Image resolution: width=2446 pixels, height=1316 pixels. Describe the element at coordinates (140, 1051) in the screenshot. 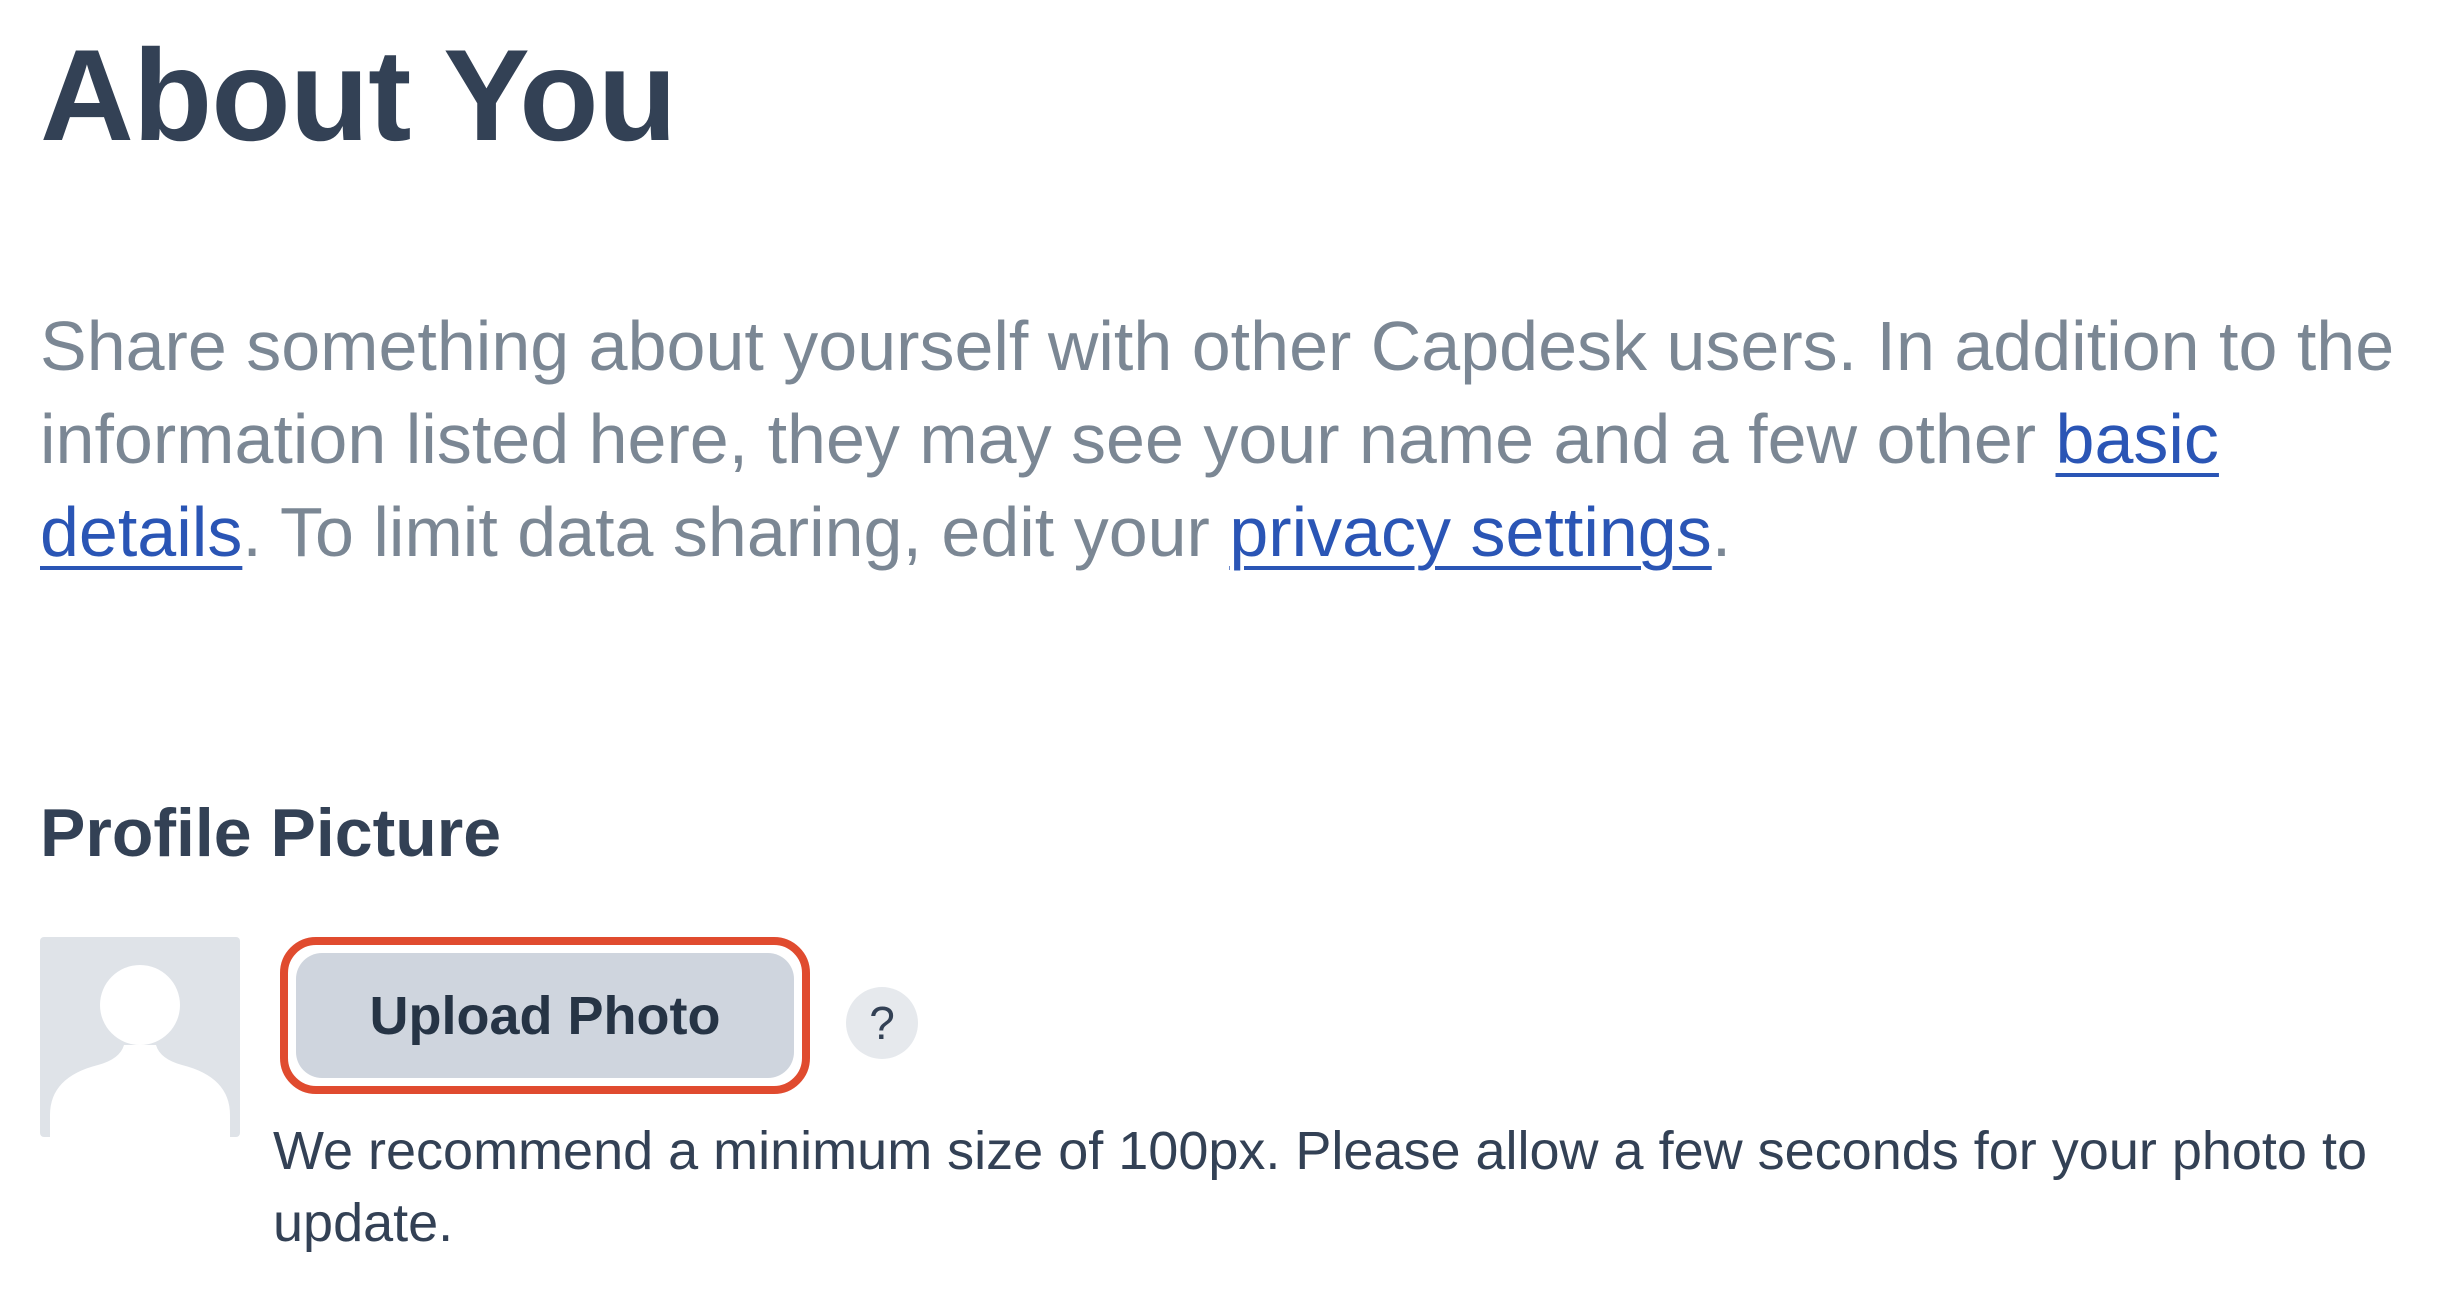

I see `person-silhouette-icon` at that location.